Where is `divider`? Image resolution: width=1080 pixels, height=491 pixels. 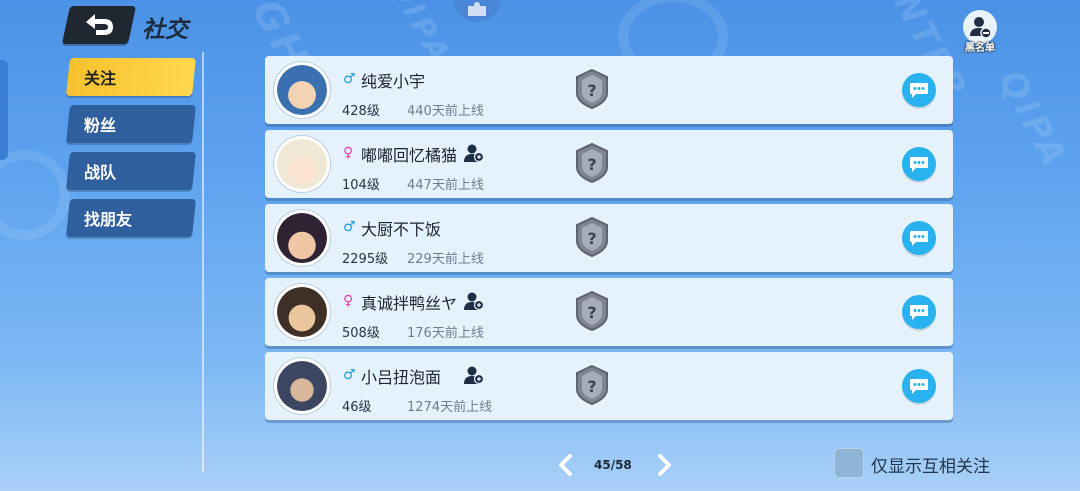 divider is located at coordinates (203, 262).